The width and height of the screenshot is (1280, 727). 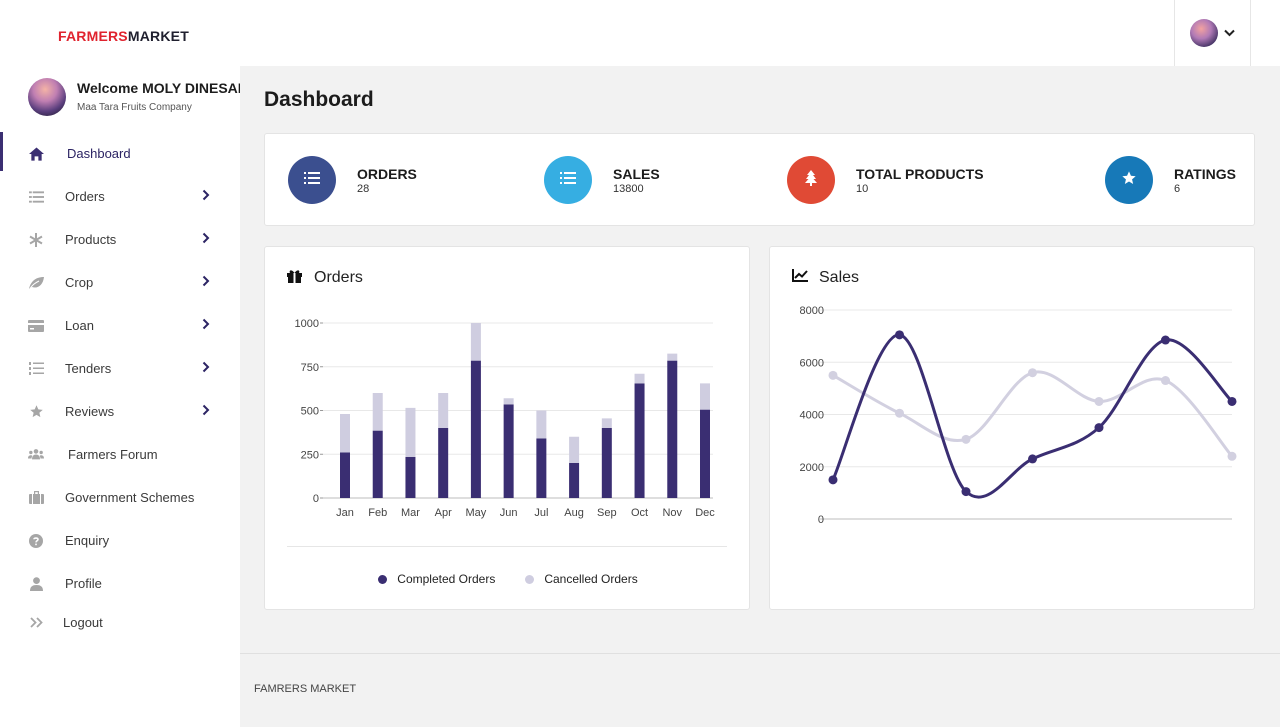 I want to click on bar-cancelled-sep, so click(x=606, y=423).